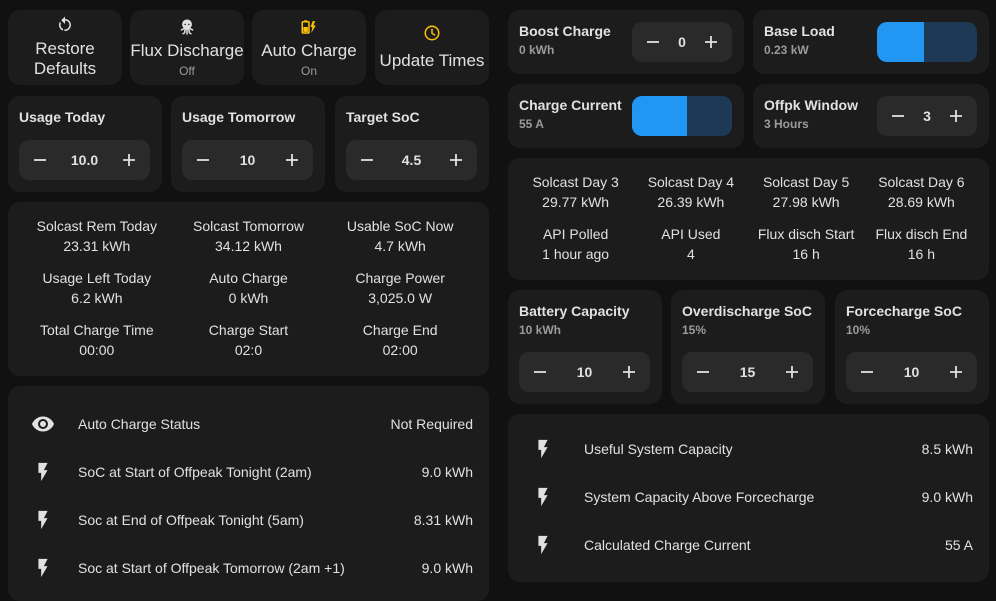  What do you see at coordinates (626, 42) in the screenshot?
I see `boost-charge-card: Boost Charge 0 kWh 0` at bounding box center [626, 42].